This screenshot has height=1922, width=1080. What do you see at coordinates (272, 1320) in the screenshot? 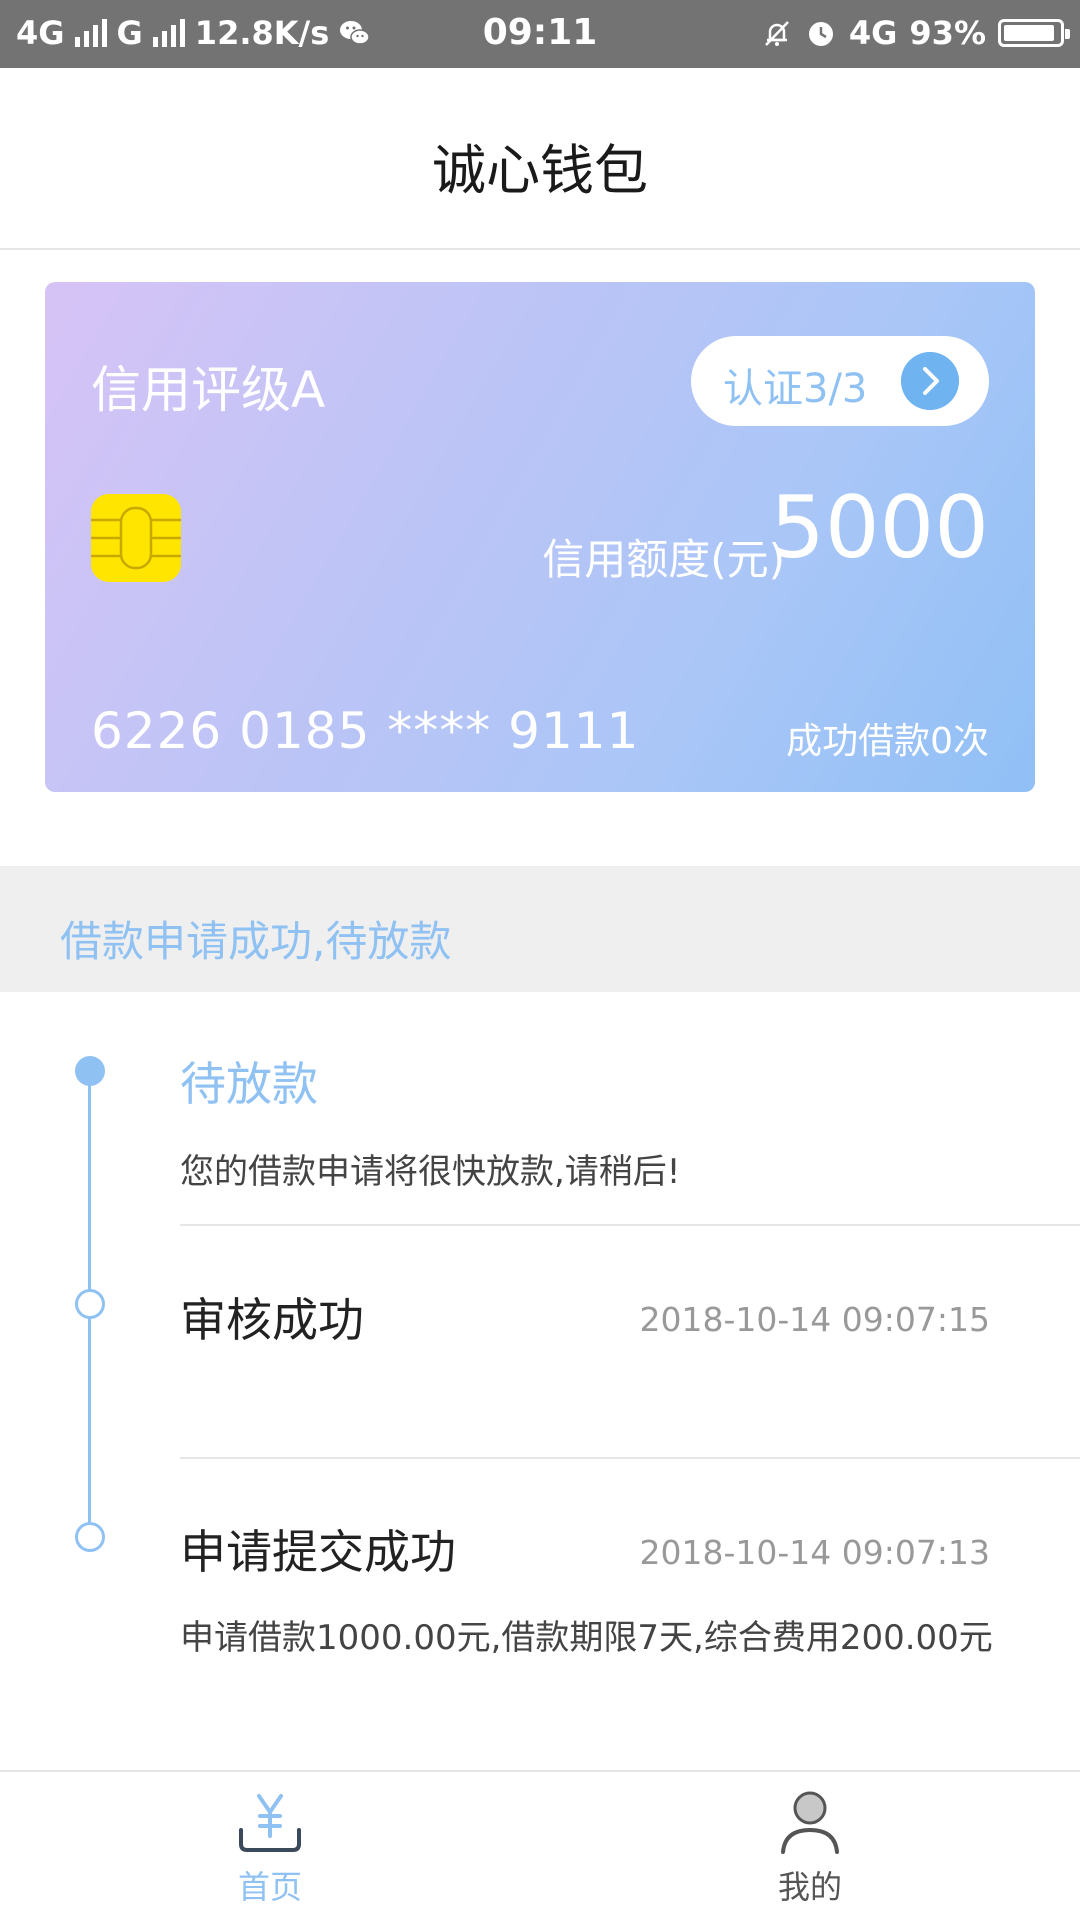
I see `timeline-item-title: 审核成功` at bounding box center [272, 1320].